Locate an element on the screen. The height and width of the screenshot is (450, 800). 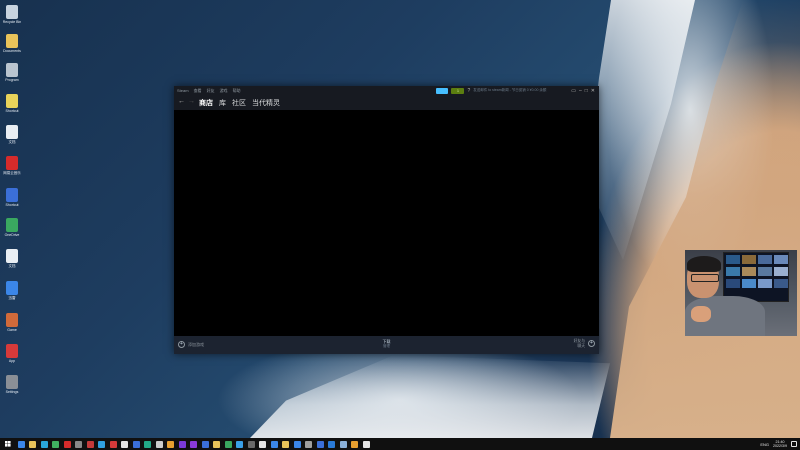
steam-menu-item: 好友 is located at coordinates (211, 90).